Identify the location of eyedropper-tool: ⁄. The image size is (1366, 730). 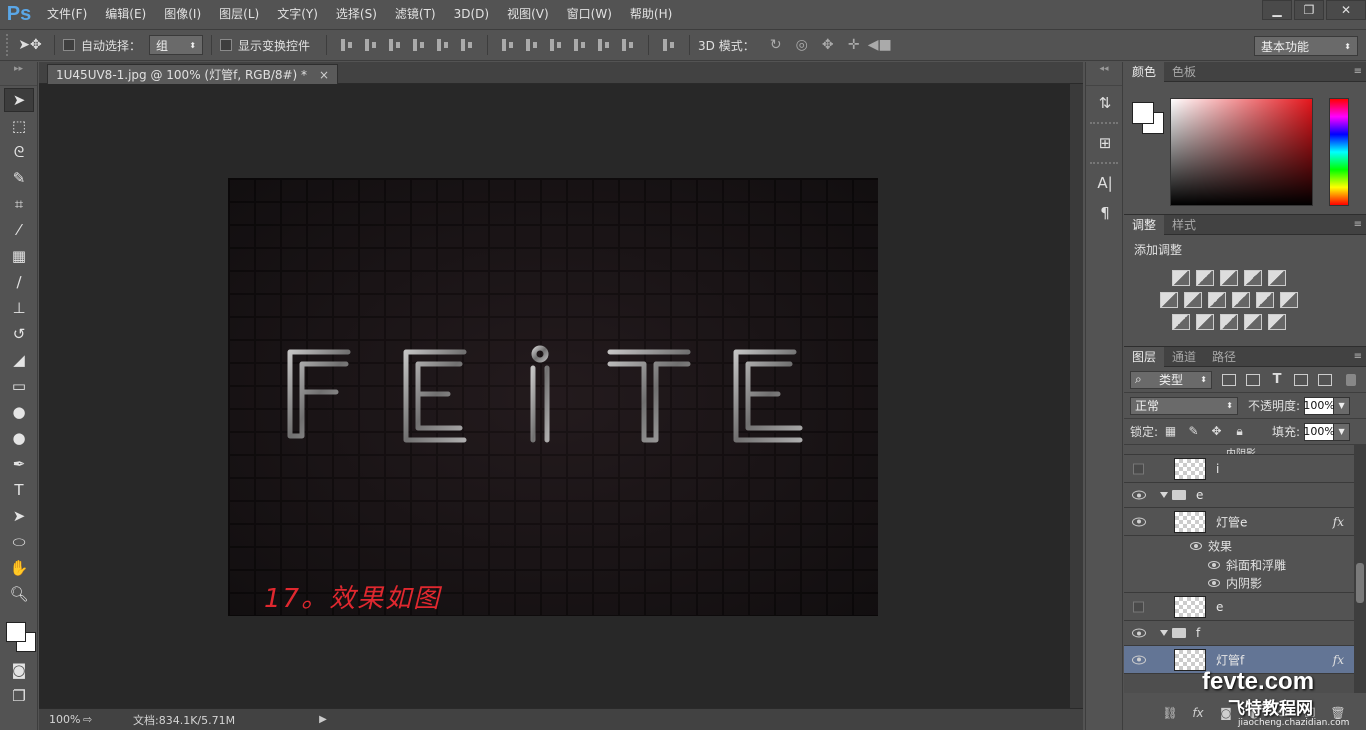
(19, 230).